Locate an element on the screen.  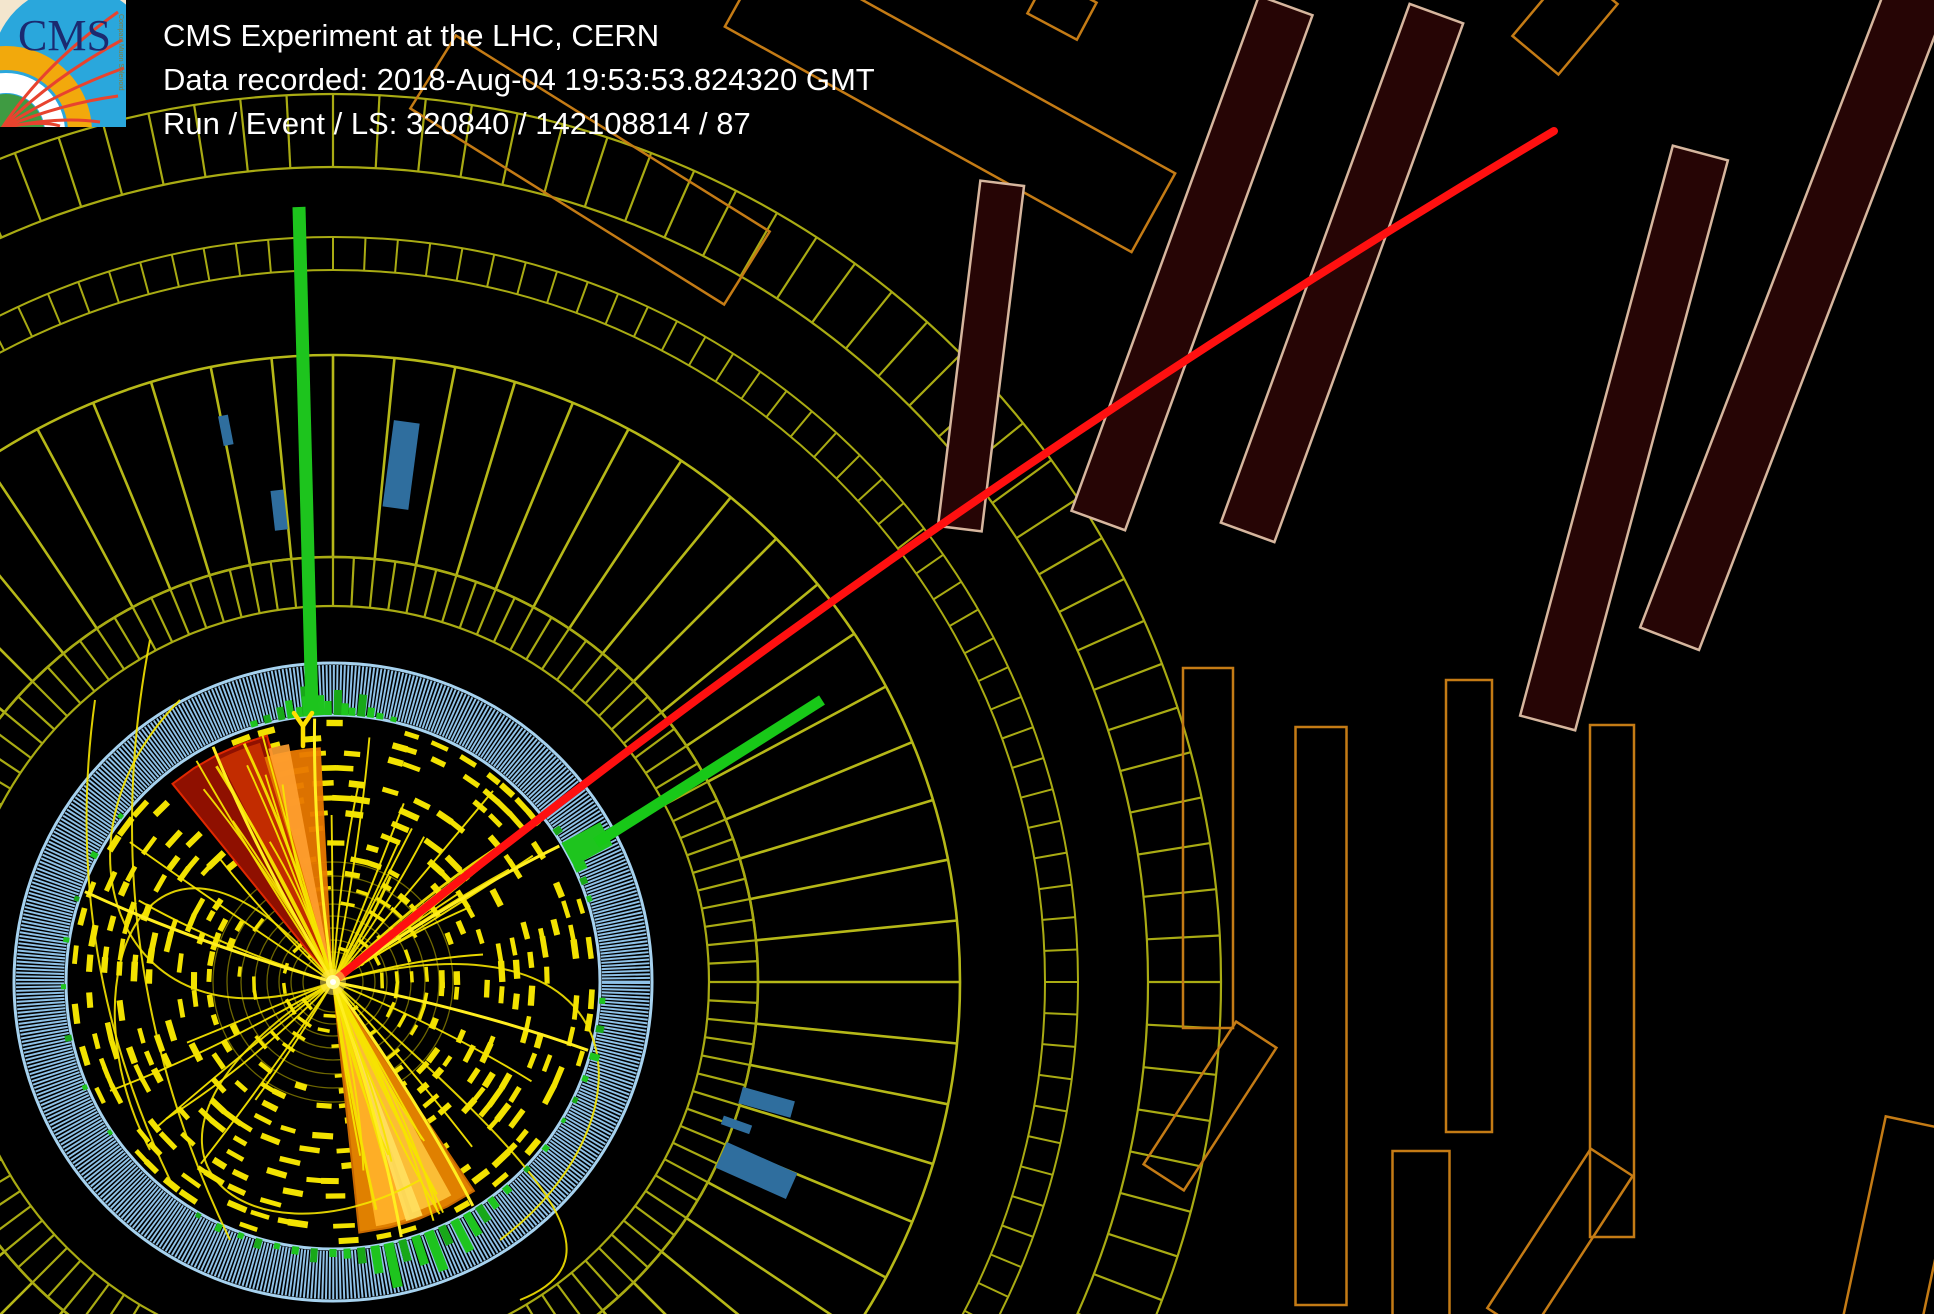
met-line is located at coordinates (709, 771).